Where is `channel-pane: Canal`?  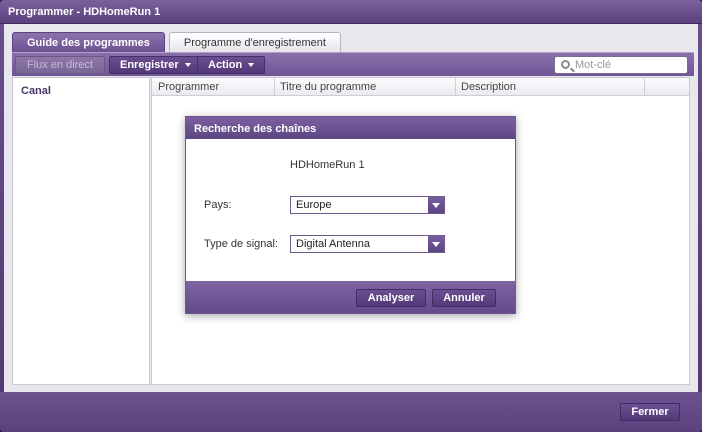
channel-pane: Canal is located at coordinates (81, 231).